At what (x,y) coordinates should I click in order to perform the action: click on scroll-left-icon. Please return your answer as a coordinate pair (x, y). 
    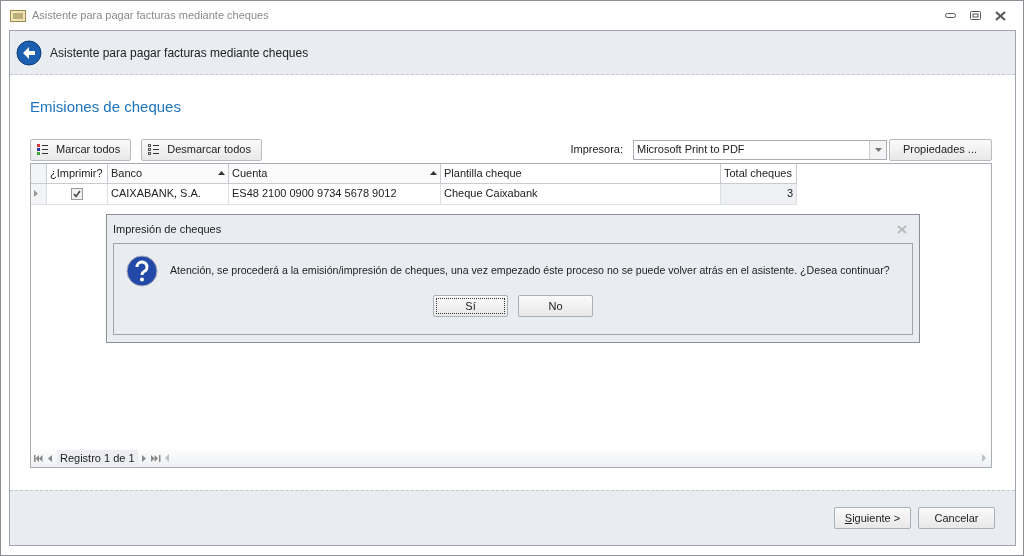
    Looking at the image, I should click on (167, 458).